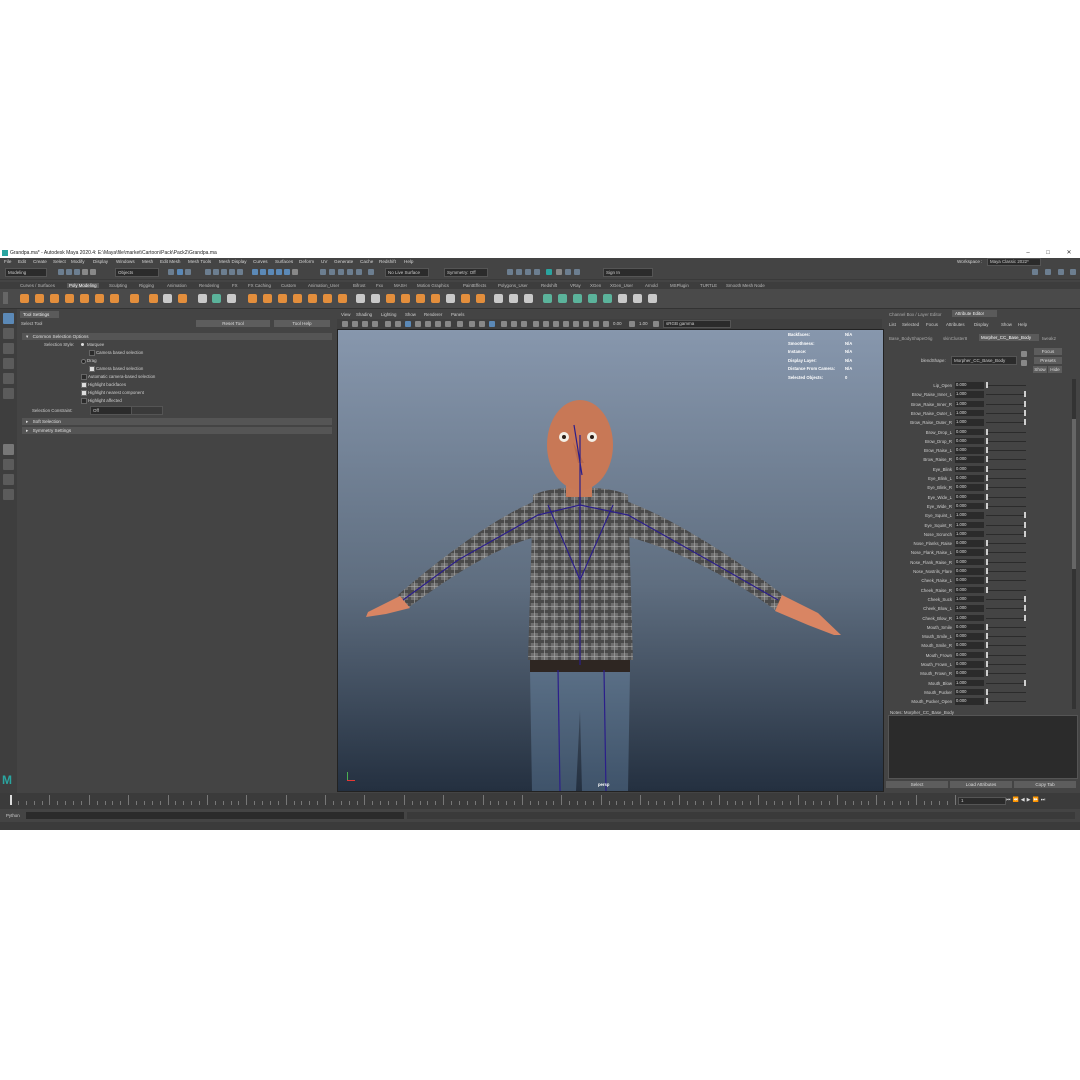 The width and height of the screenshot is (1080, 1080). What do you see at coordinates (209, 285) in the screenshot?
I see `shelf-tab-rendering: Rendering` at bounding box center [209, 285].